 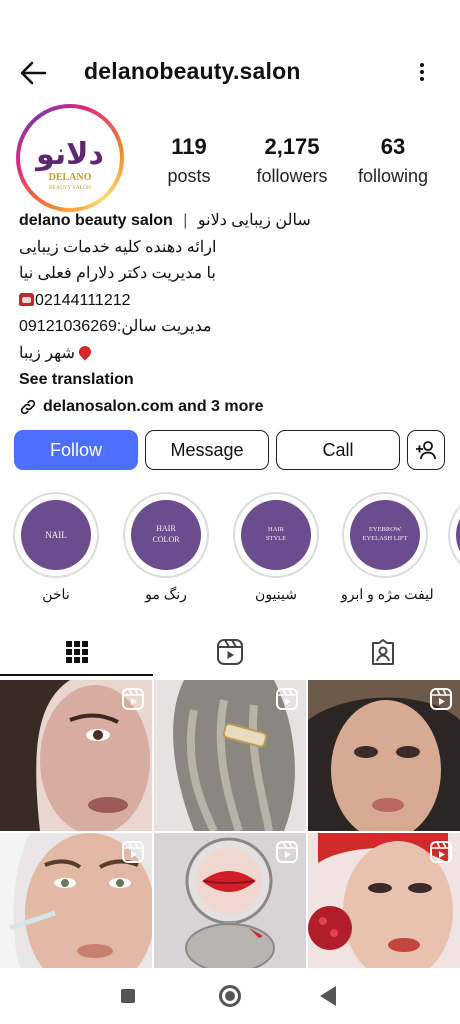 What do you see at coordinates (292, 160) in the screenshot?
I see `followers-stat: 2,175 followers` at bounding box center [292, 160].